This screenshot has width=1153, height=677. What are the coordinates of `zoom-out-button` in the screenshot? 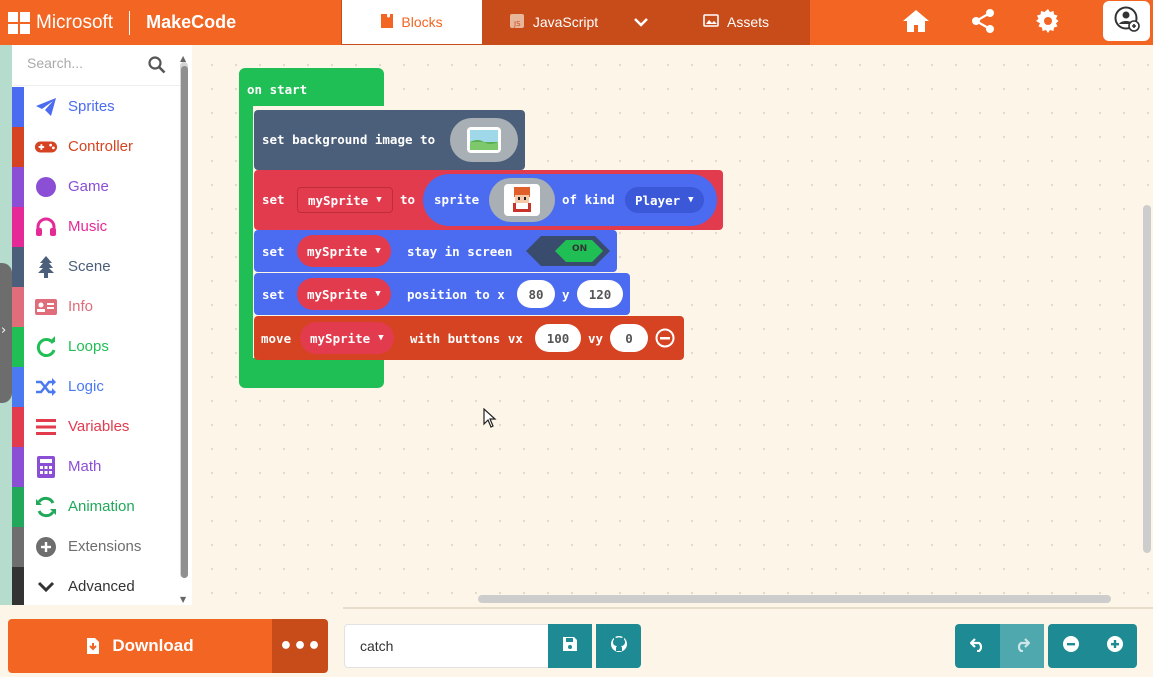 It's located at (1070, 646).